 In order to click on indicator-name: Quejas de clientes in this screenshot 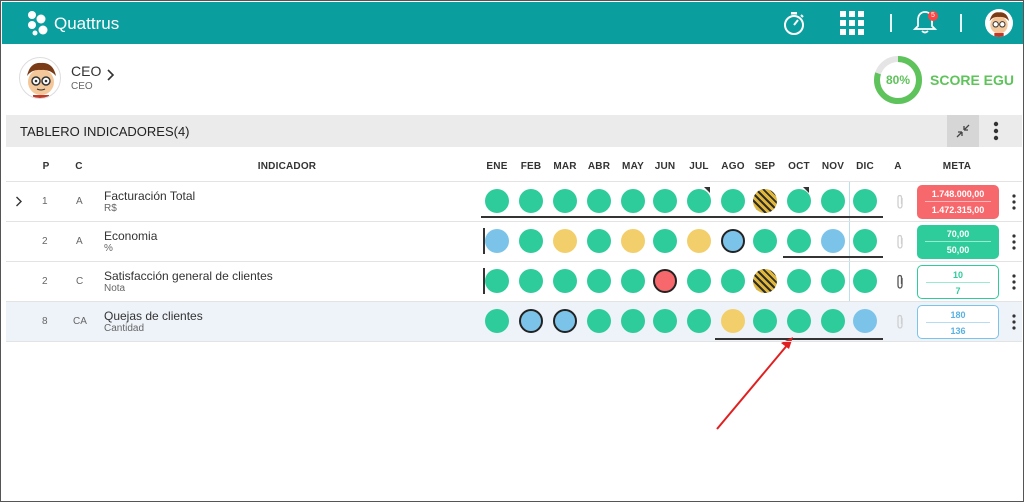, I will do `click(153, 316)`.